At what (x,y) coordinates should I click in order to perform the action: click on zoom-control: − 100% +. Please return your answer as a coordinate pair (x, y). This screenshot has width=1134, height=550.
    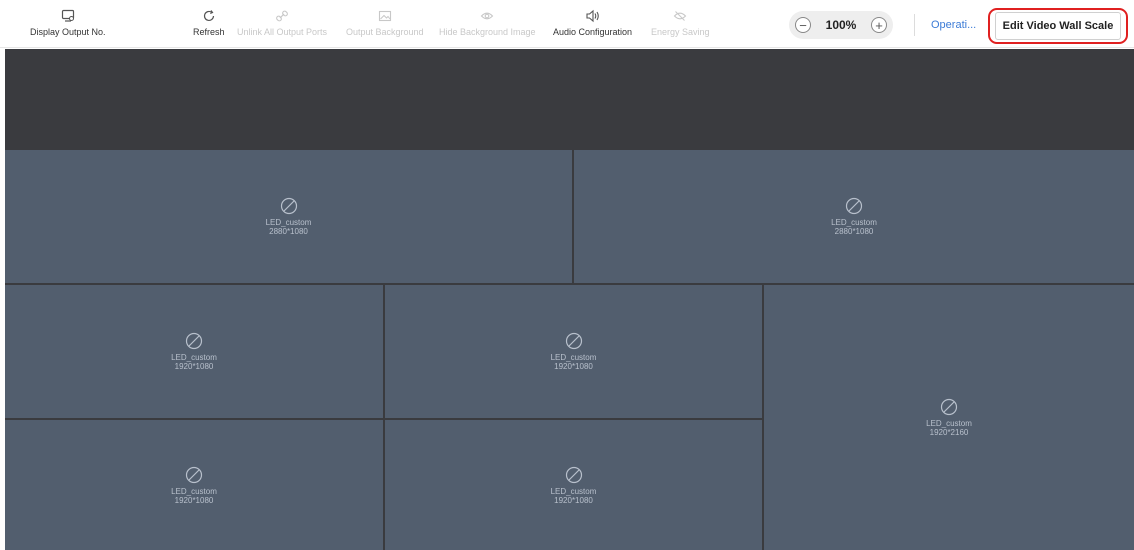
    Looking at the image, I should click on (841, 25).